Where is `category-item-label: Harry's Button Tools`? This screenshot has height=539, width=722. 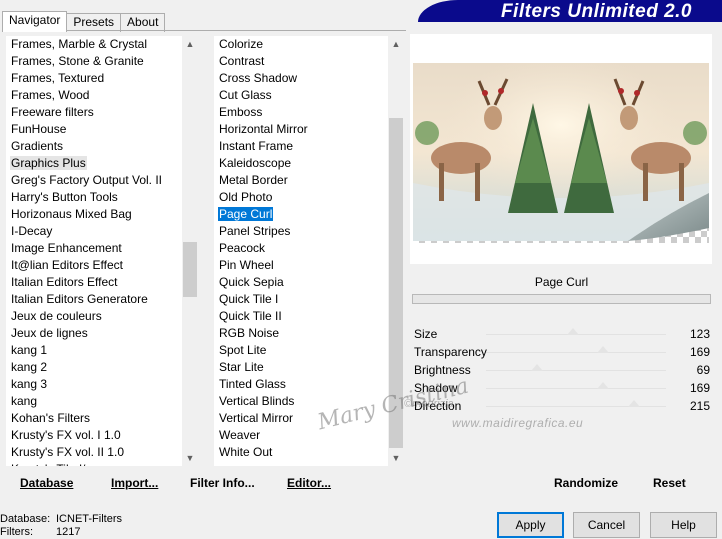
category-item-label: Harry's Button Tools is located at coordinates (64, 197).